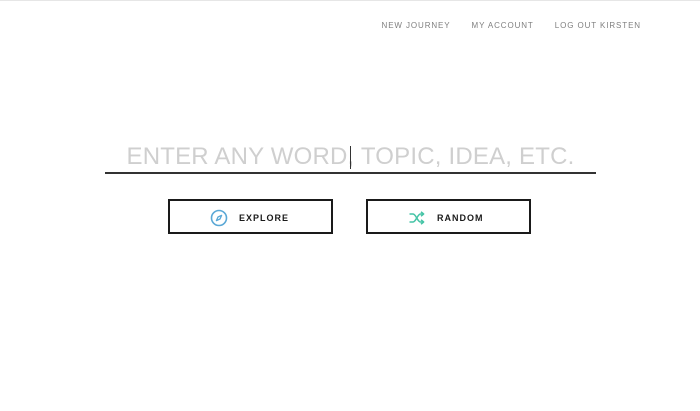 This screenshot has width=700, height=411. What do you see at coordinates (460, 218) in the screenshot?
I see `random-button-label: RANDOM` at bounding box center [460, 218].